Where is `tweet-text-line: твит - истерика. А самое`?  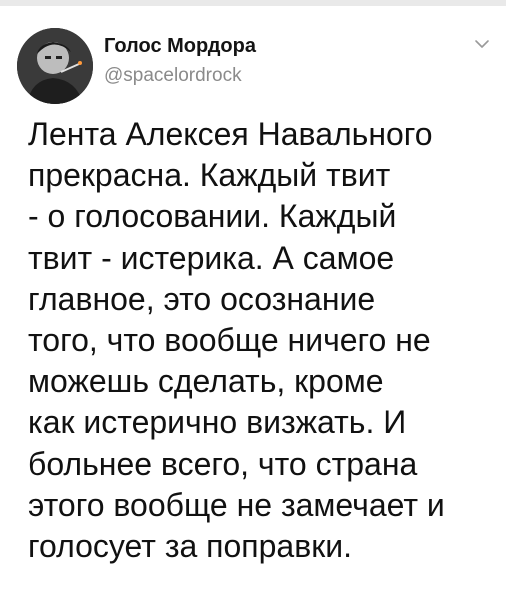 tweet-text-line: твит - истерика. А самое is located at coordinates (211, 257).